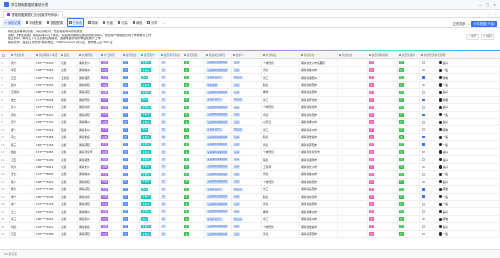 This screenshot has width=500, height=258. What do you see at coordinates (150, 167) in the screenshot?
I see `table-cell-leftbehind: 非留守` at bounding box center [150, 167].